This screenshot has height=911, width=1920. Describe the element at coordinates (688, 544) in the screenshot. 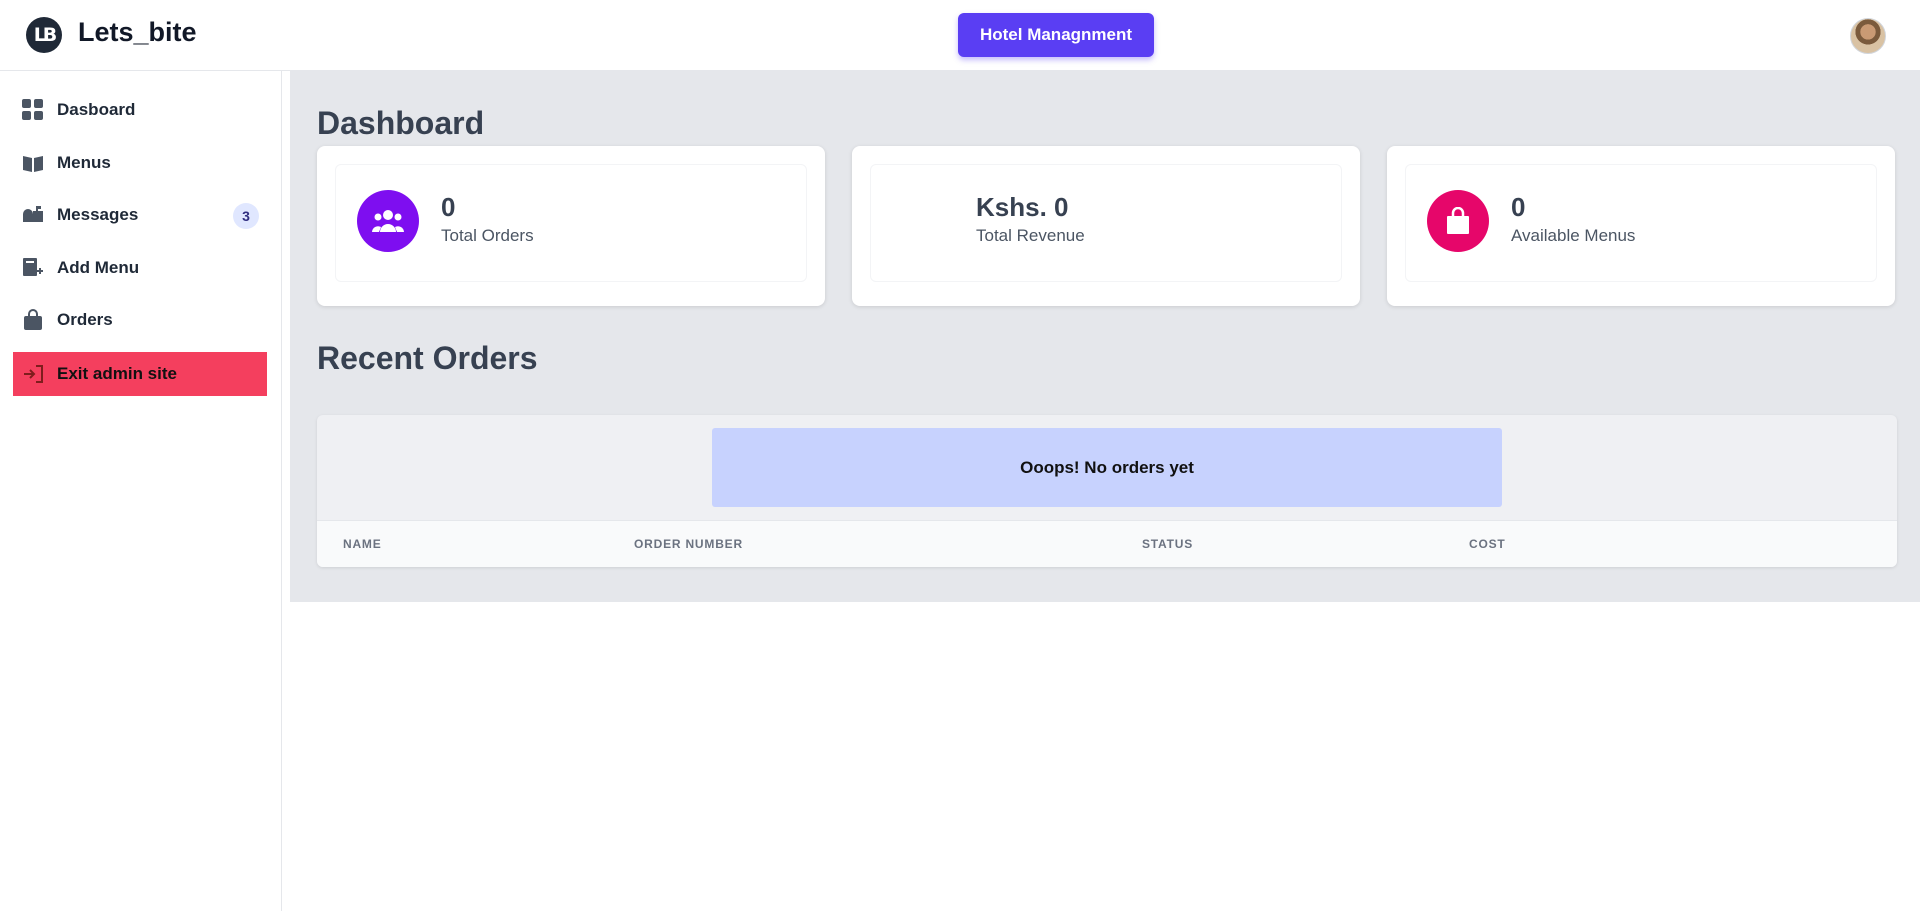

I see `column-header-order-number: ORDER NUMBER` at that location.